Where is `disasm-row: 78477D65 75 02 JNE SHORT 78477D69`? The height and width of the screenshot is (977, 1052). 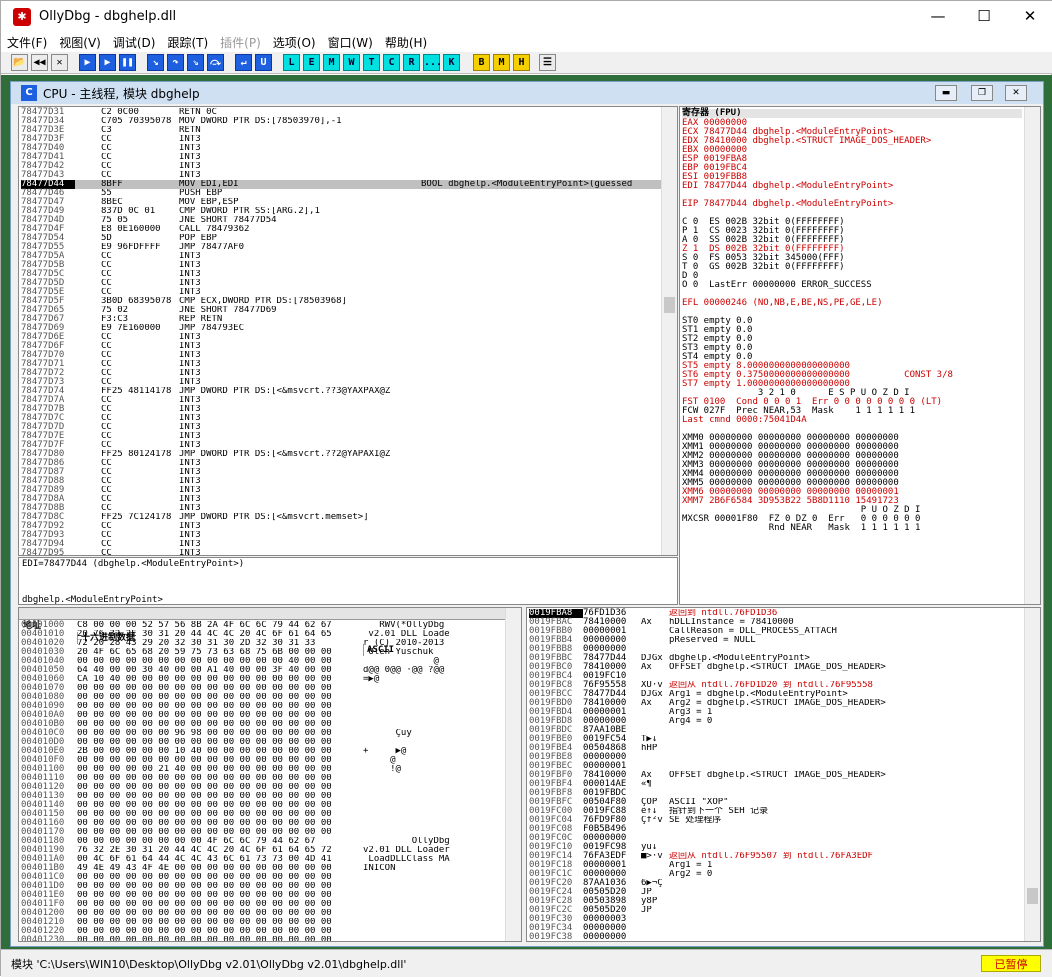 disasm-row: 78477D65 75 02 JNE SHORT 78477D69 is located at coordinates (341, 310).